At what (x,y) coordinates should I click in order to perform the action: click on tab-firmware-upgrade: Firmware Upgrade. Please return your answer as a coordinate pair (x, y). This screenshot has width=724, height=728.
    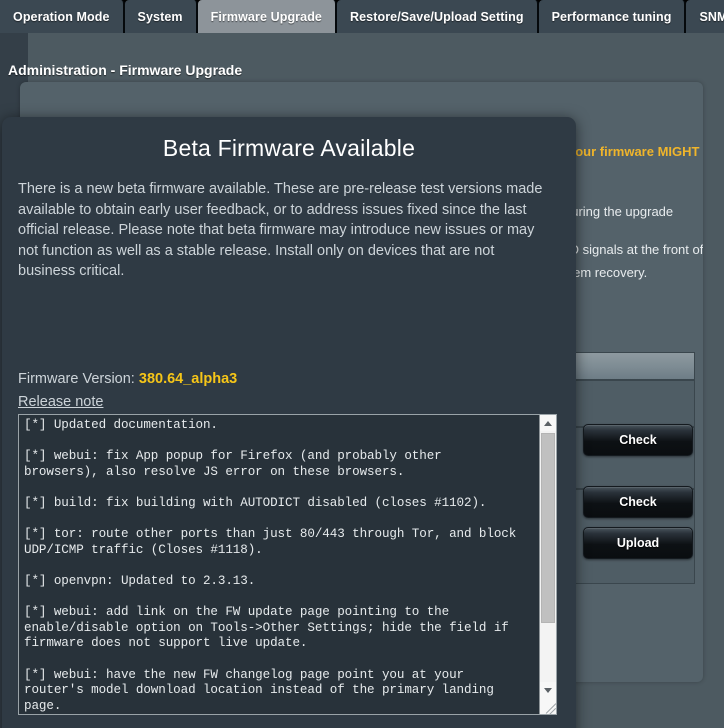
    Looking at the image, I should click on (267, 16).